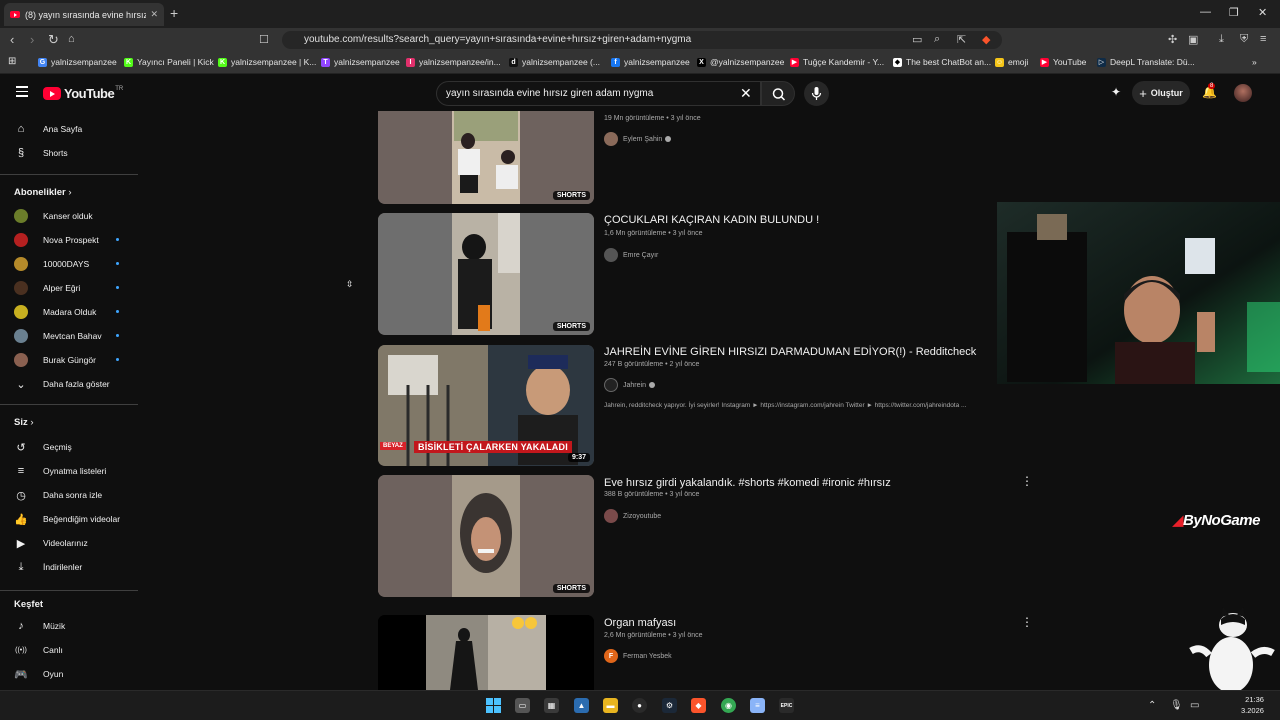 This screenshot has width=1280, height=720. What do you see at coordinates (1254, 62) in the screenshot?
I see `bookmarks-overflow-icon: »` at bounding box center [1254, 62].